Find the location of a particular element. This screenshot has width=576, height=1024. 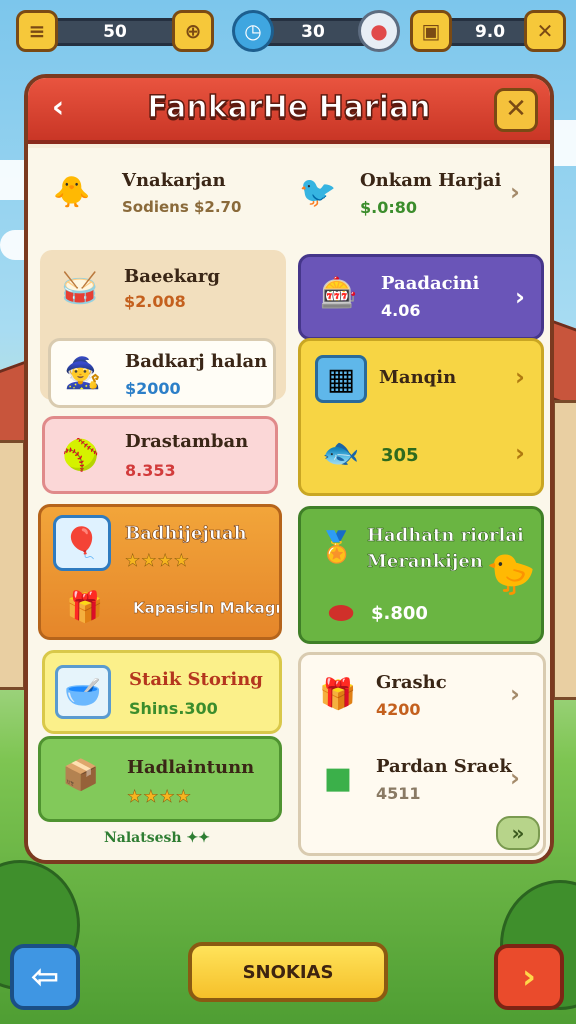

coin-count: 50 is located at coordinates (115, 32).